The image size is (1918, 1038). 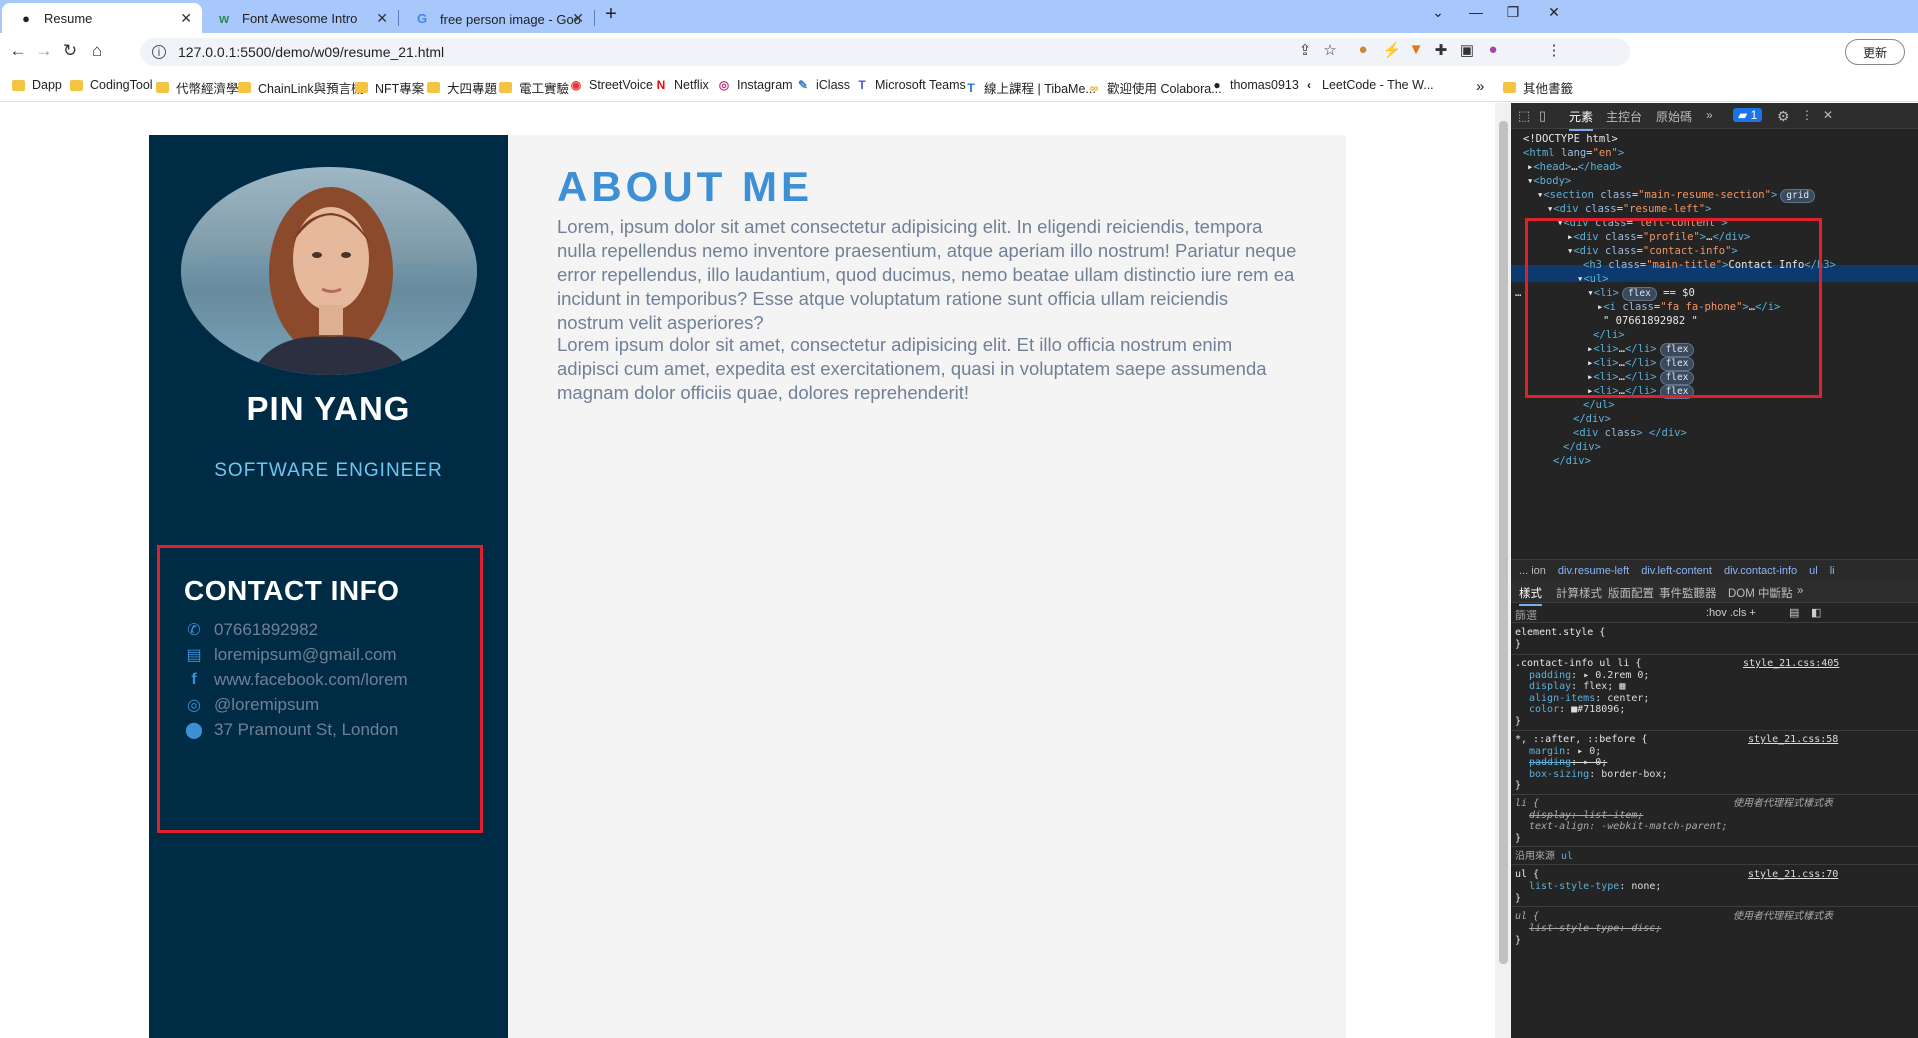 I want to click on new-style-rule-icon: ▤, so click(x=1794, y=612).